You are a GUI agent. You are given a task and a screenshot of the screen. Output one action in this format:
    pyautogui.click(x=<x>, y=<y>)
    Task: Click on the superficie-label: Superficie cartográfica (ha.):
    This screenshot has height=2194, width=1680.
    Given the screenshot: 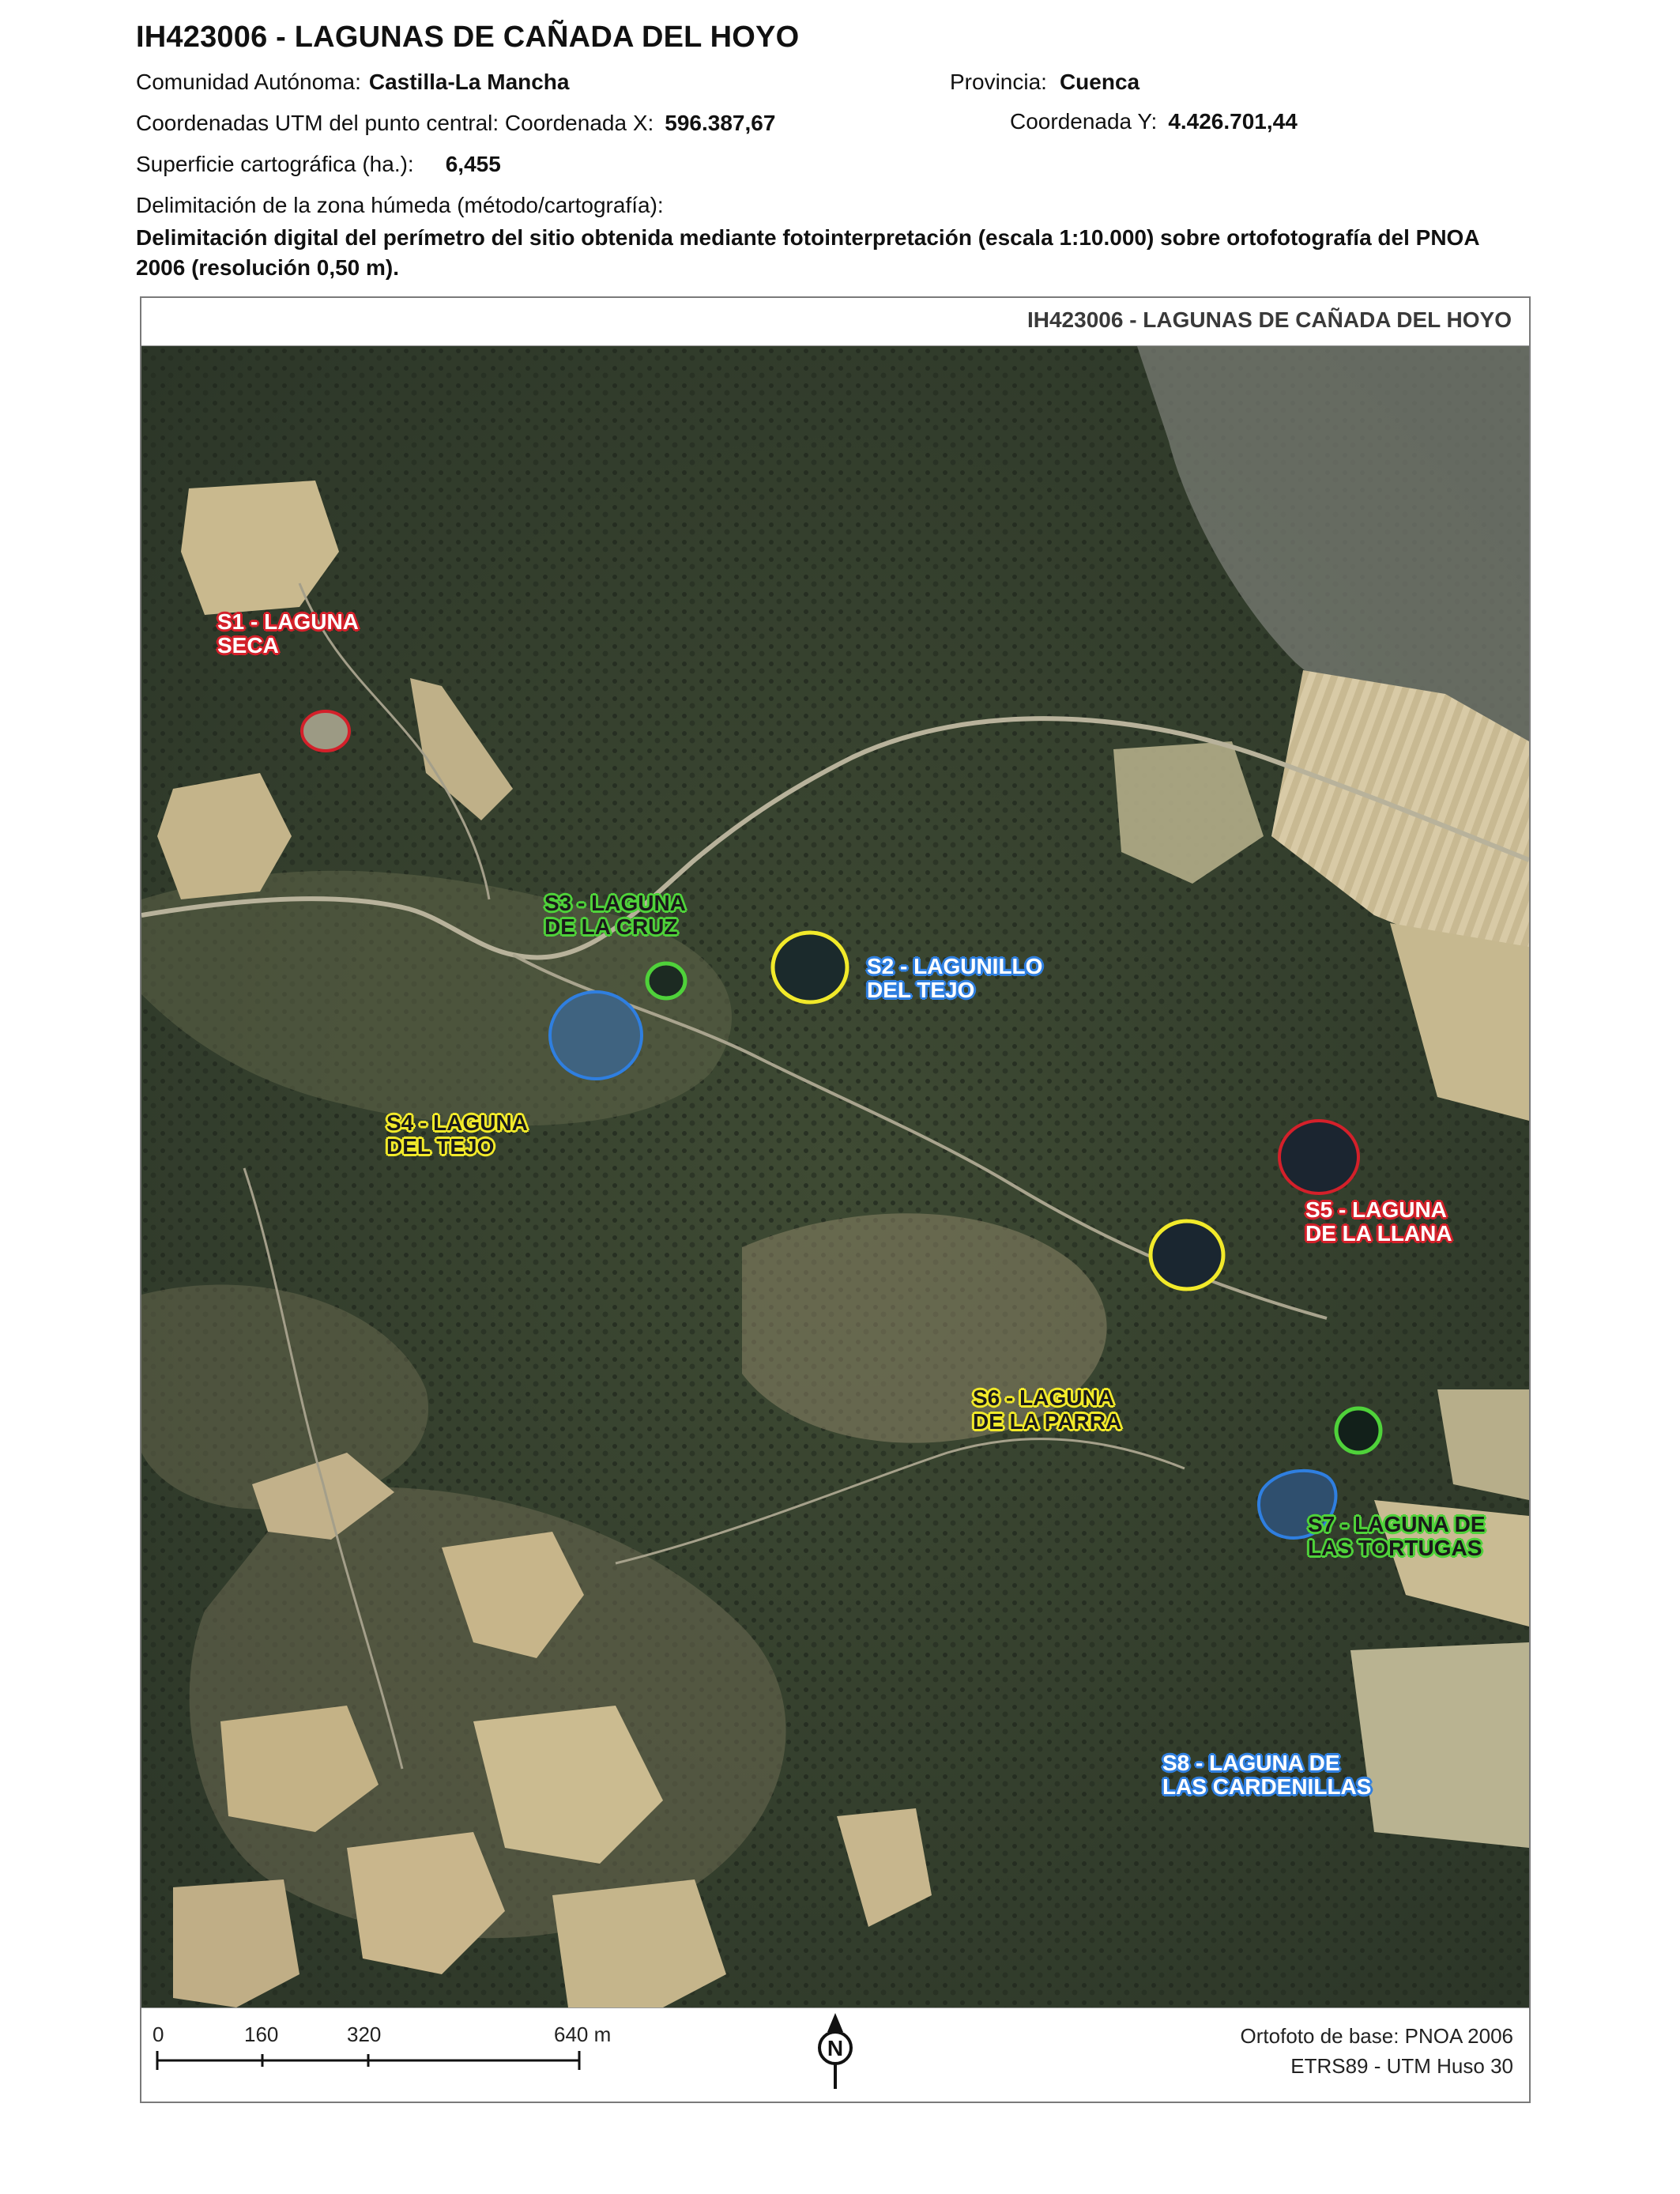 What is the action you would take?
    pyautogui.click(x=275, y=164)
    